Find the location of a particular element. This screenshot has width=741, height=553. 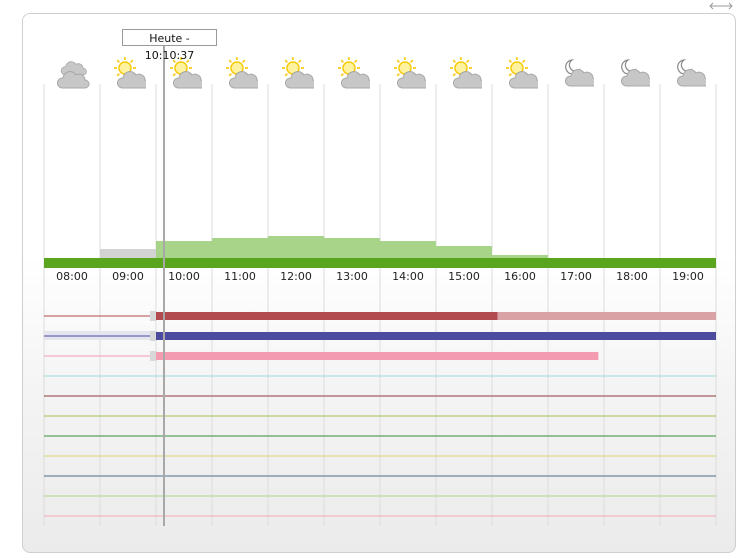

hour-label: 19:00 is located at coordinates (688, 276).